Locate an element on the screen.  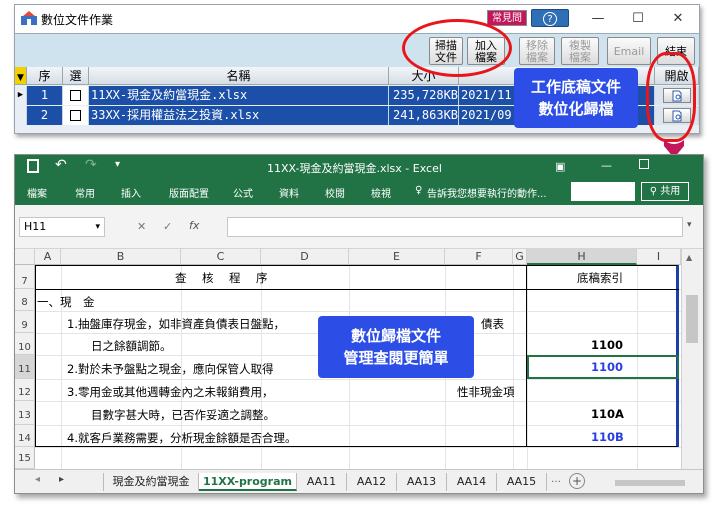
callout-archive: 工作底稿文件 數位化歸檔 is located at coordinates (576, 98).